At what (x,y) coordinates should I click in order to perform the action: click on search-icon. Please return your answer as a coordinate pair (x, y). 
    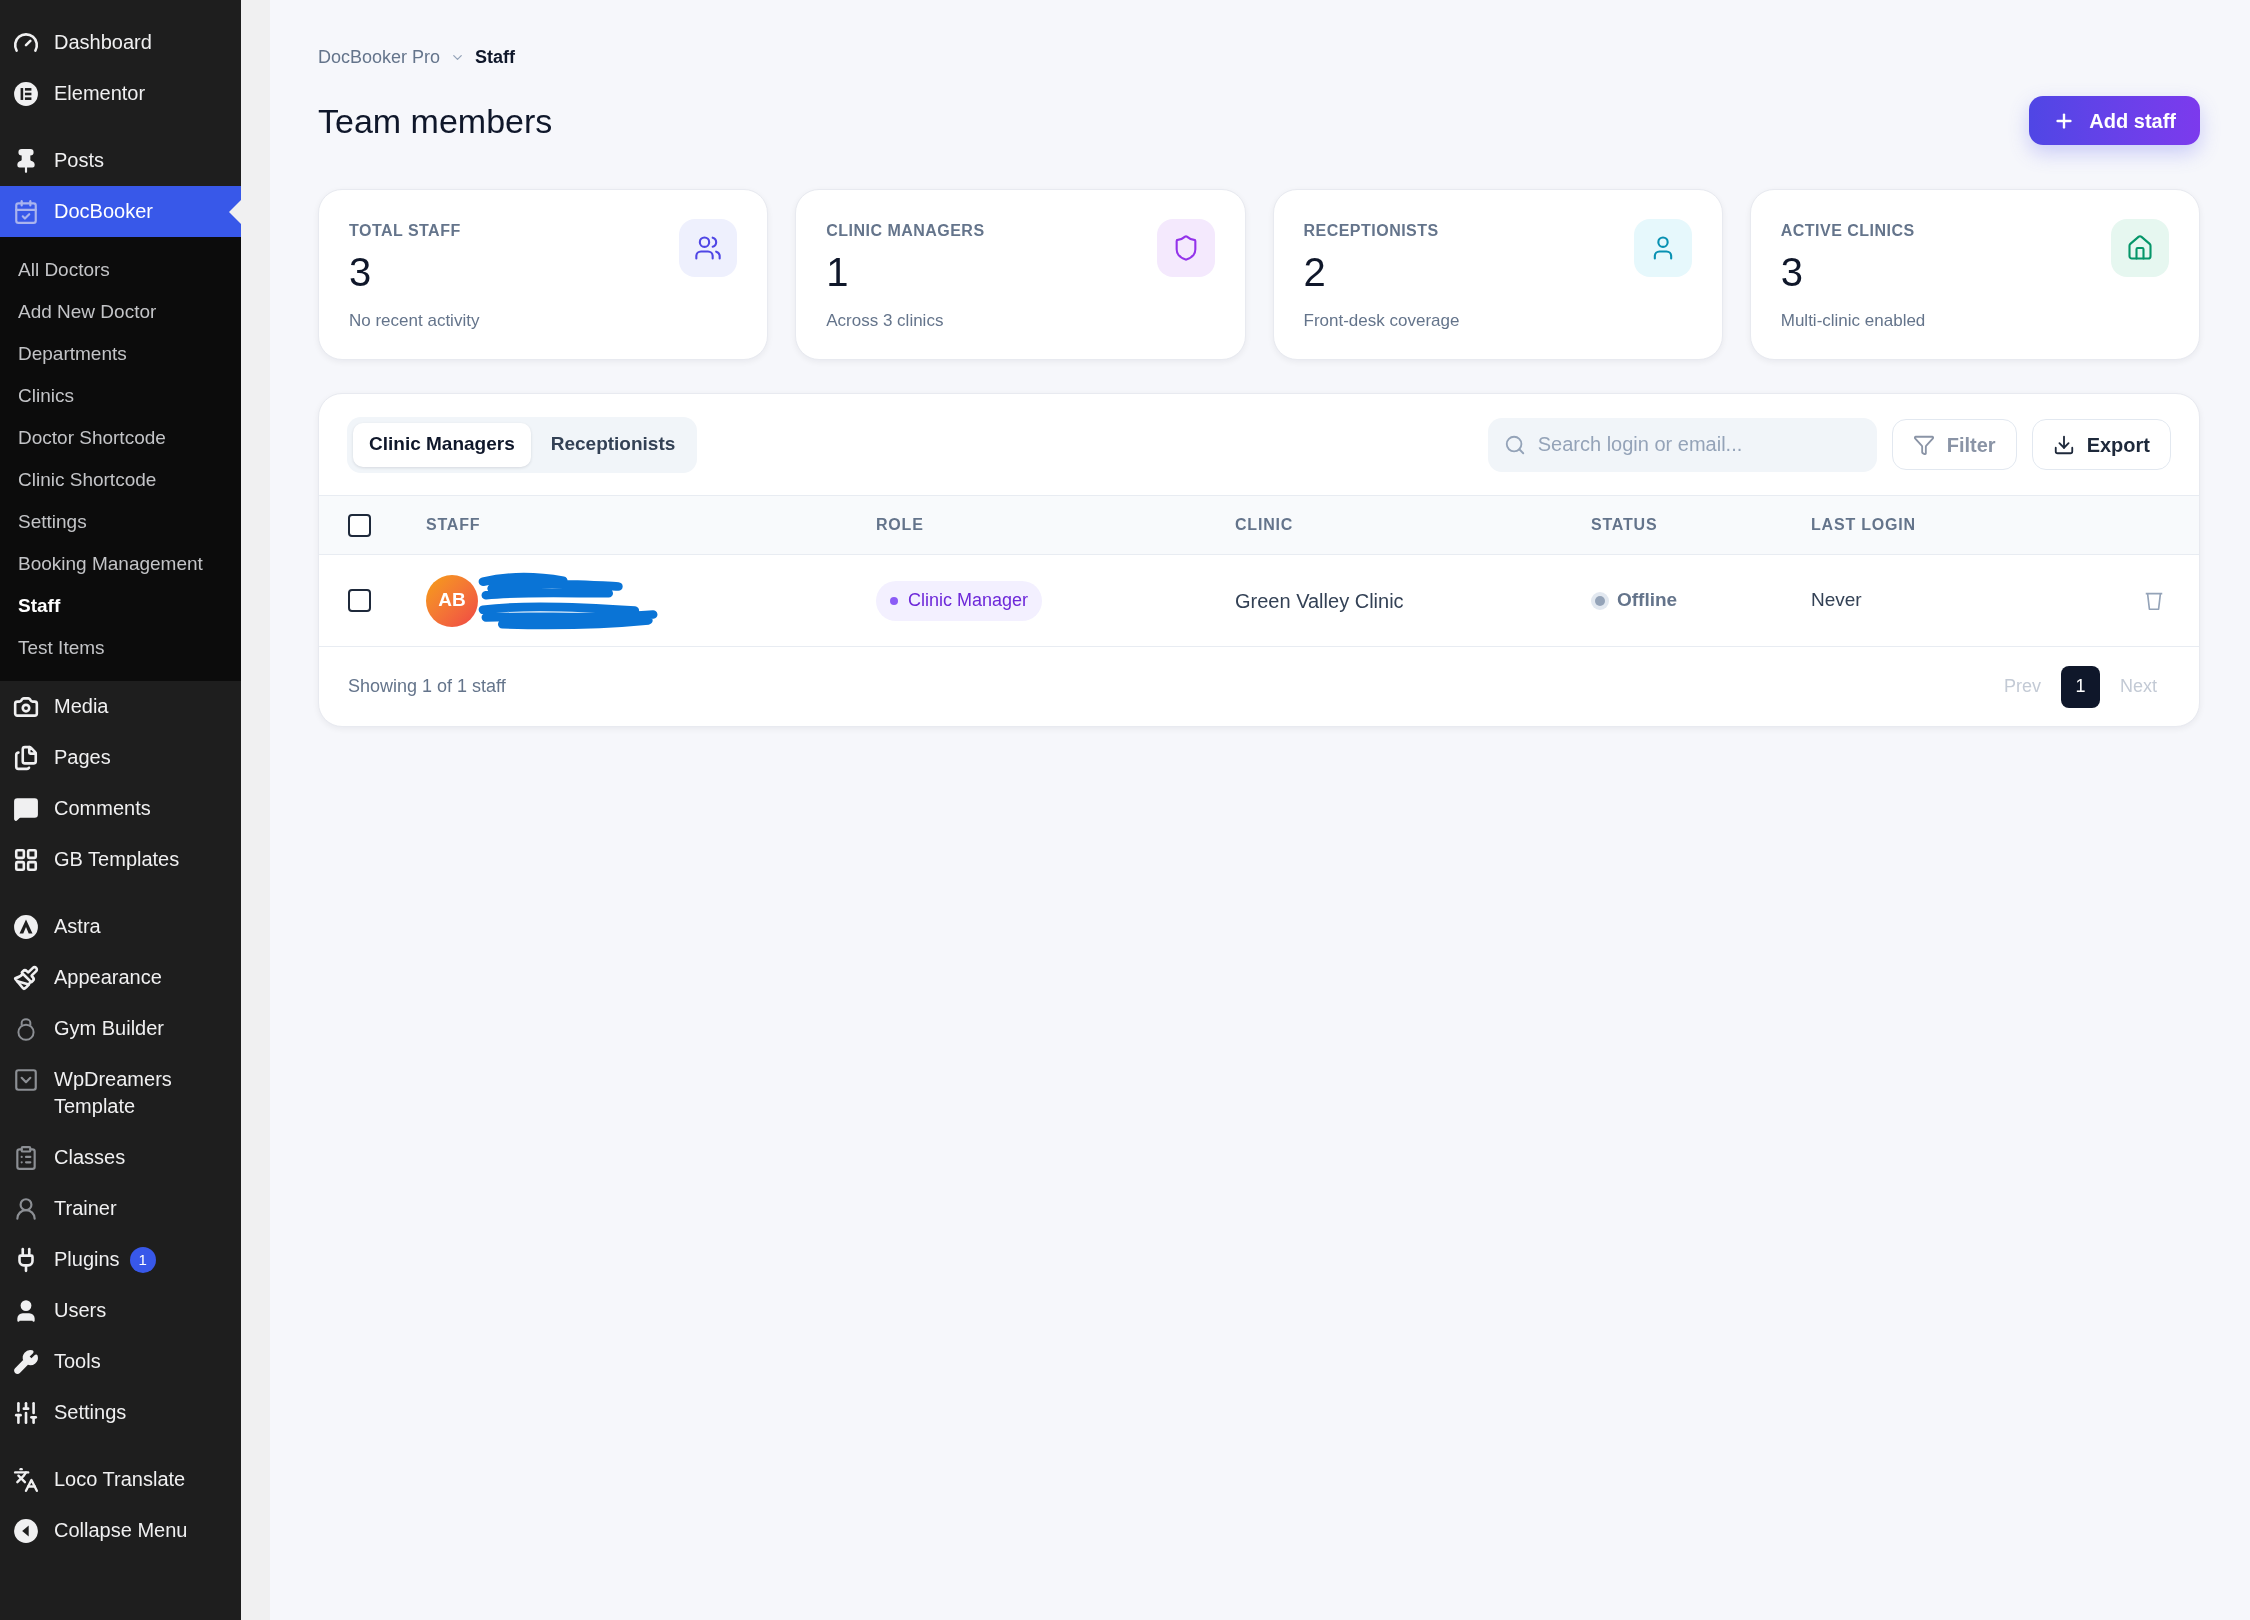
    Looking at the image, I should click on (1514, 444).